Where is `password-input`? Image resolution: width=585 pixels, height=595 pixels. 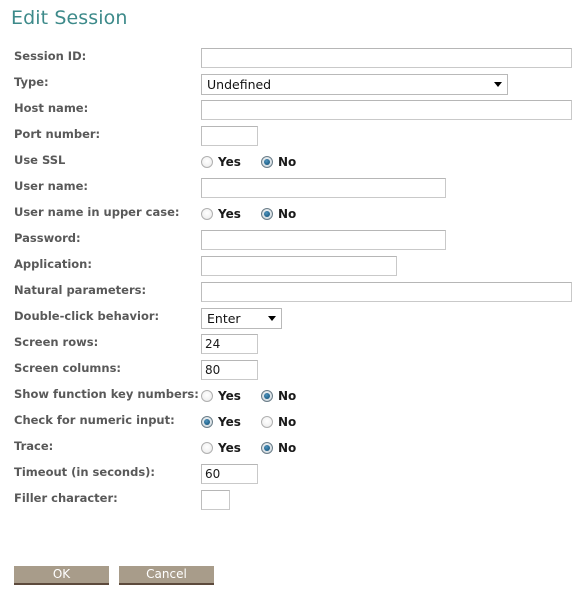 password-input is located at coordinates (323, 240).